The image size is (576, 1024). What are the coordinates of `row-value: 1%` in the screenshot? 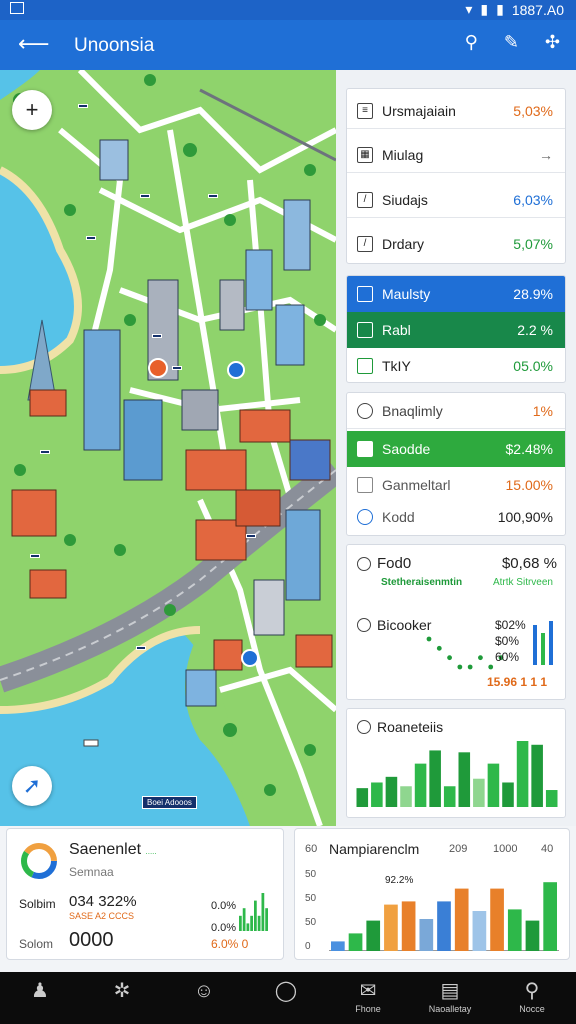 It's located at (542, 410).